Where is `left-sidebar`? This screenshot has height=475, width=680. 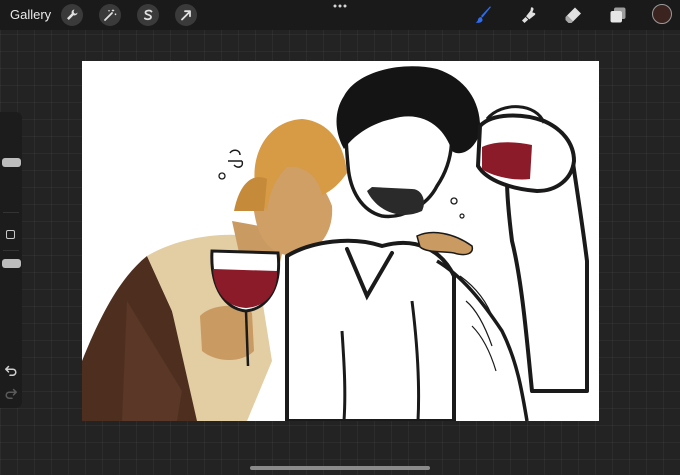 left-sidebar is located at coordinates (11, 260).